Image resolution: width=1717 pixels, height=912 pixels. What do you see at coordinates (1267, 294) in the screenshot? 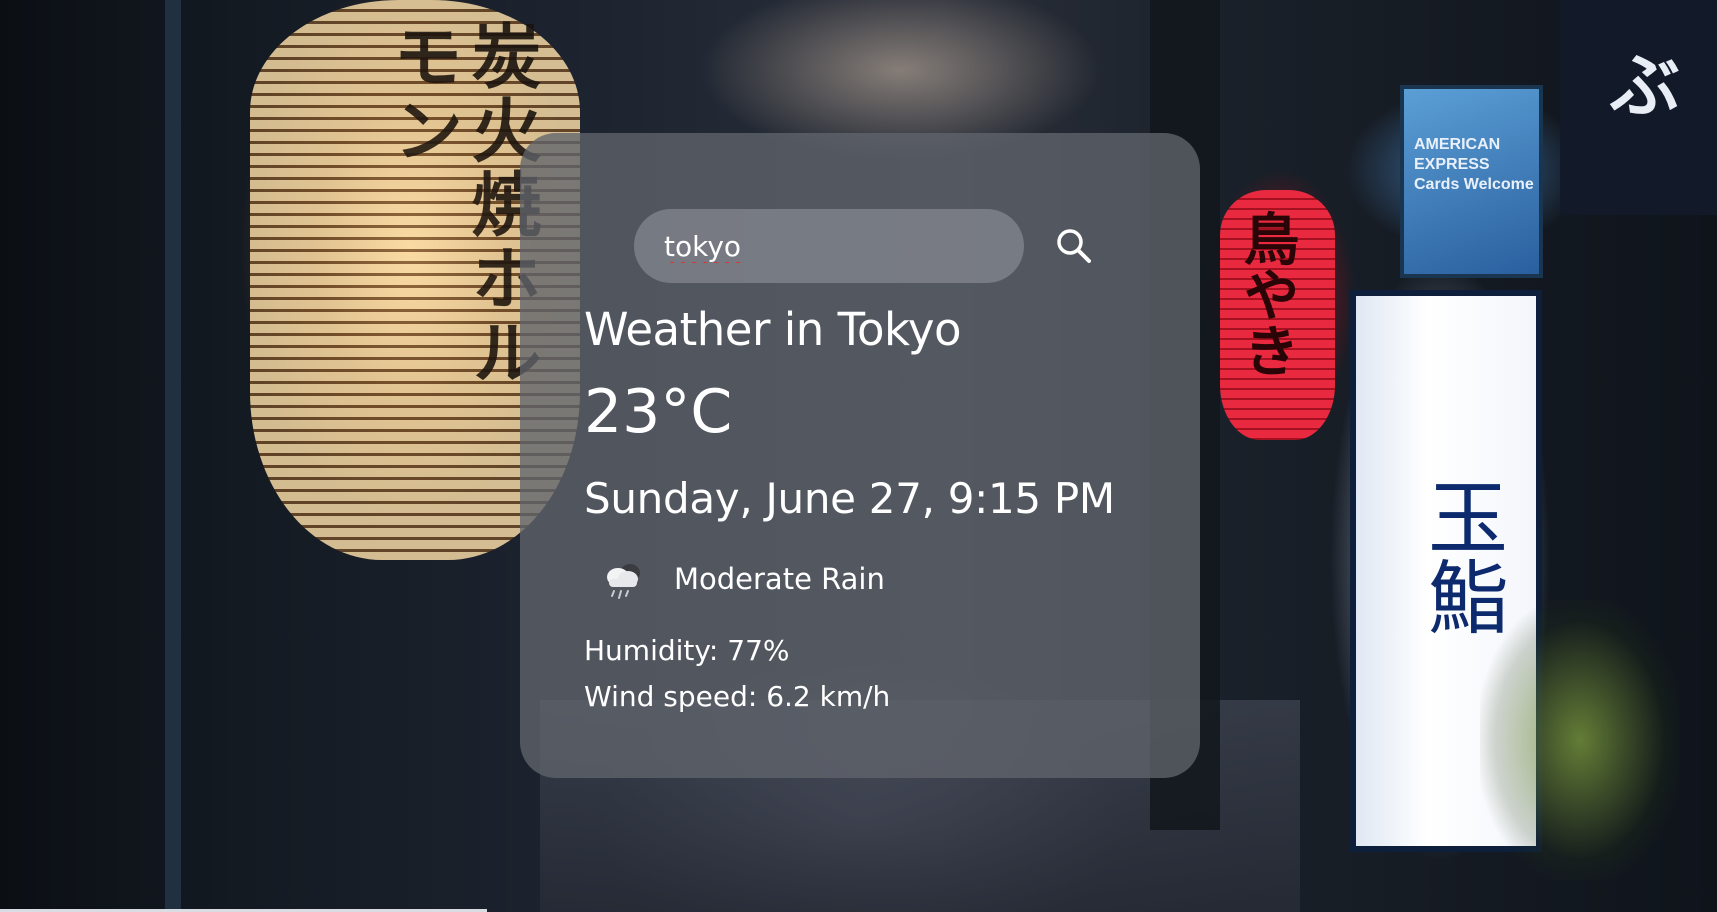
I see `red-lantern-lettering: 鳥やき` at bounding box center [1267, 294].